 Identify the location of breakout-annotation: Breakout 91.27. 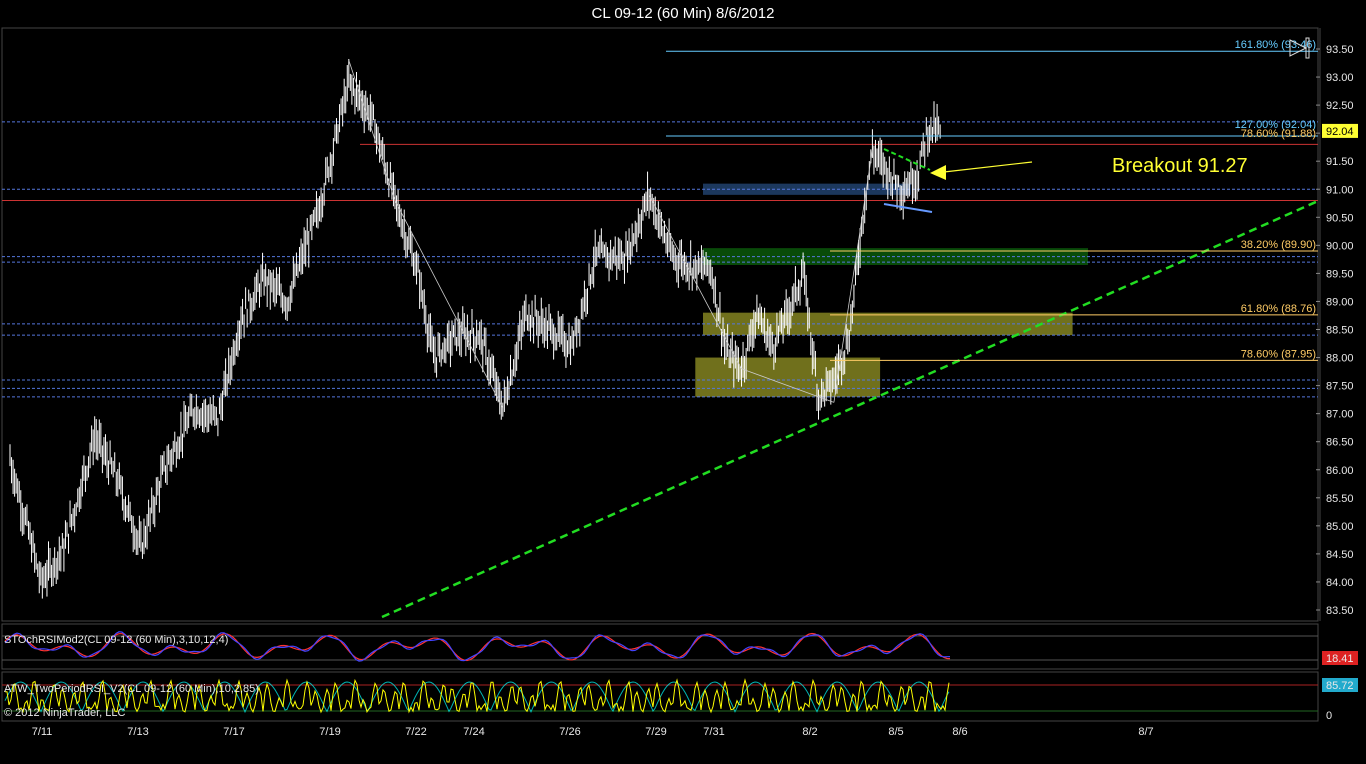
(1180, 166).